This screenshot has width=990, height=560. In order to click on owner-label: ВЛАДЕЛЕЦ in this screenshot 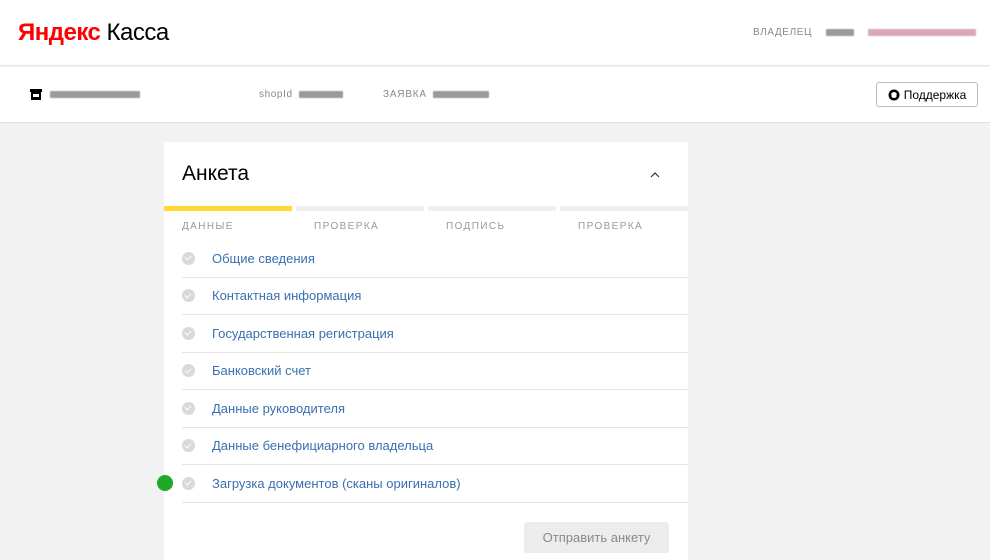, I will do `click(782, 32)`.